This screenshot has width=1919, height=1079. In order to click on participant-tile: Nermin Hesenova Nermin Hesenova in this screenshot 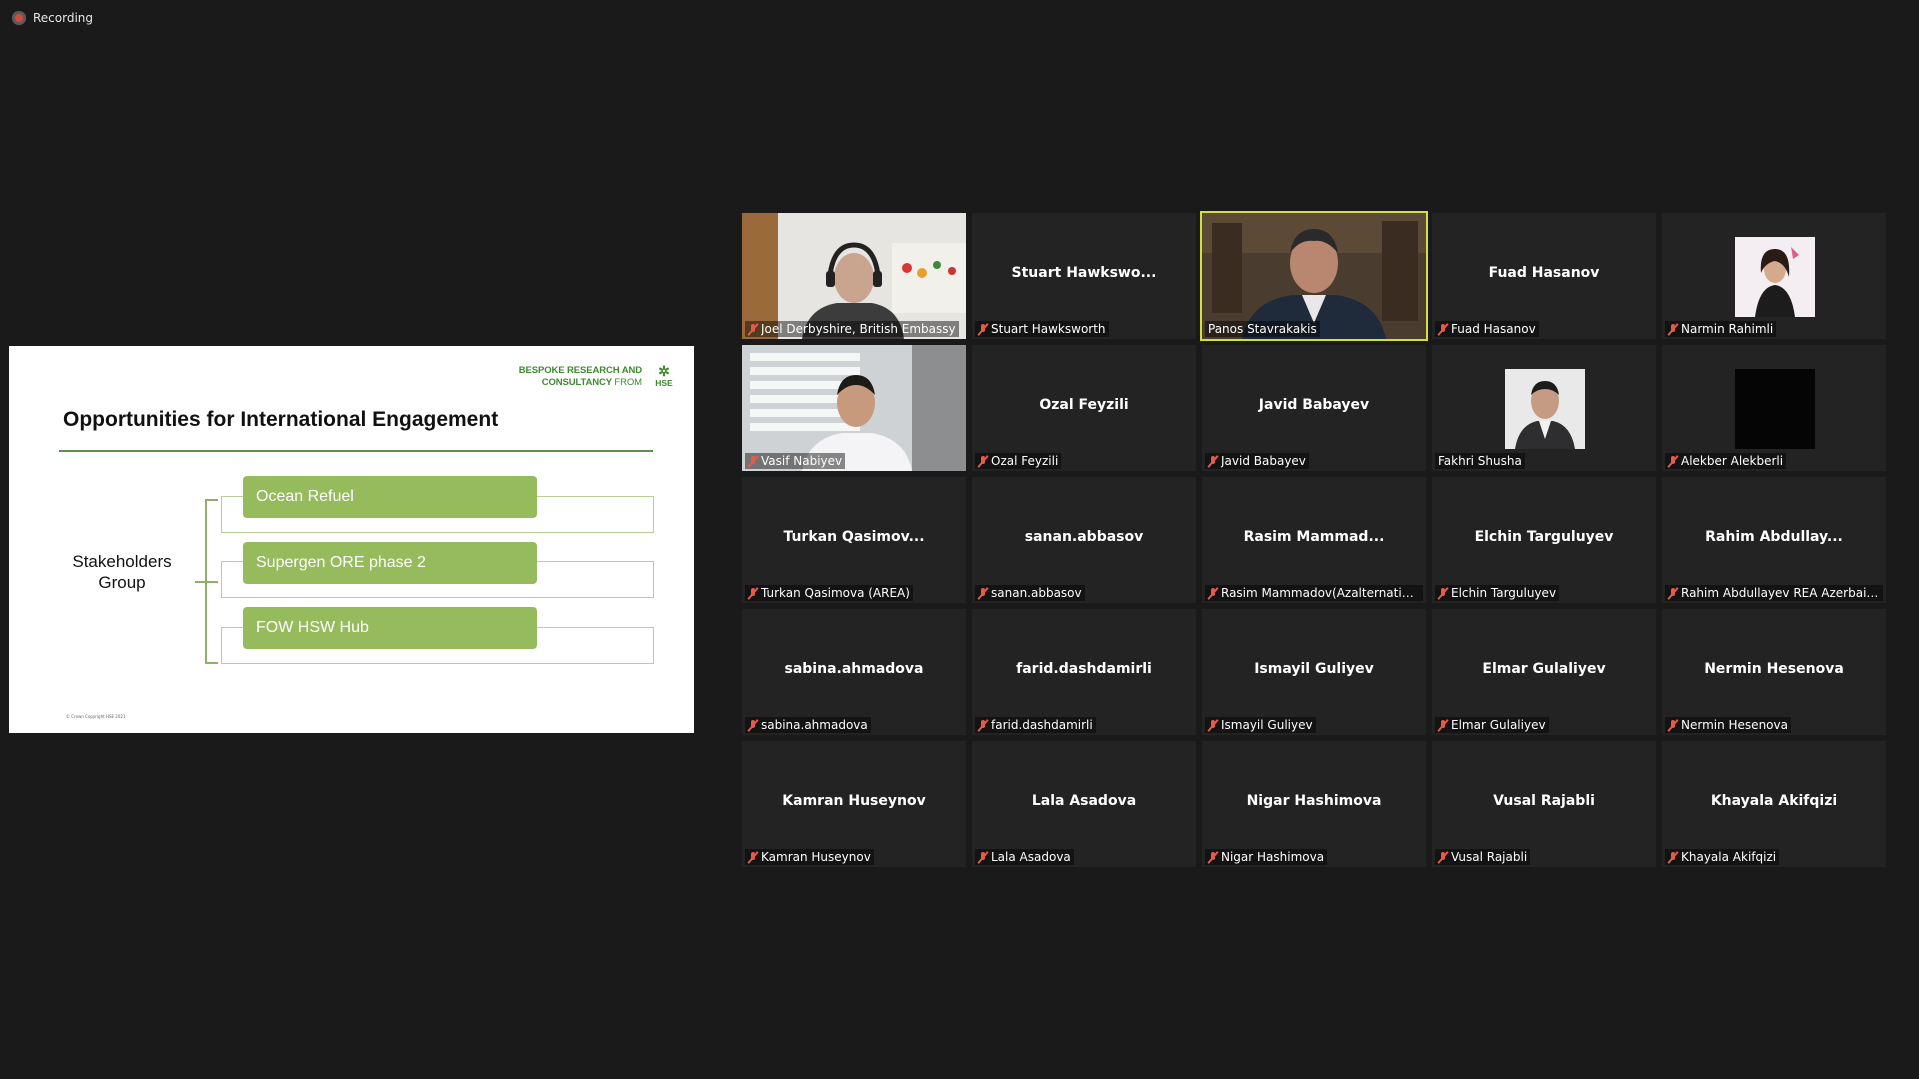, I will do `click(1774, 672)`.